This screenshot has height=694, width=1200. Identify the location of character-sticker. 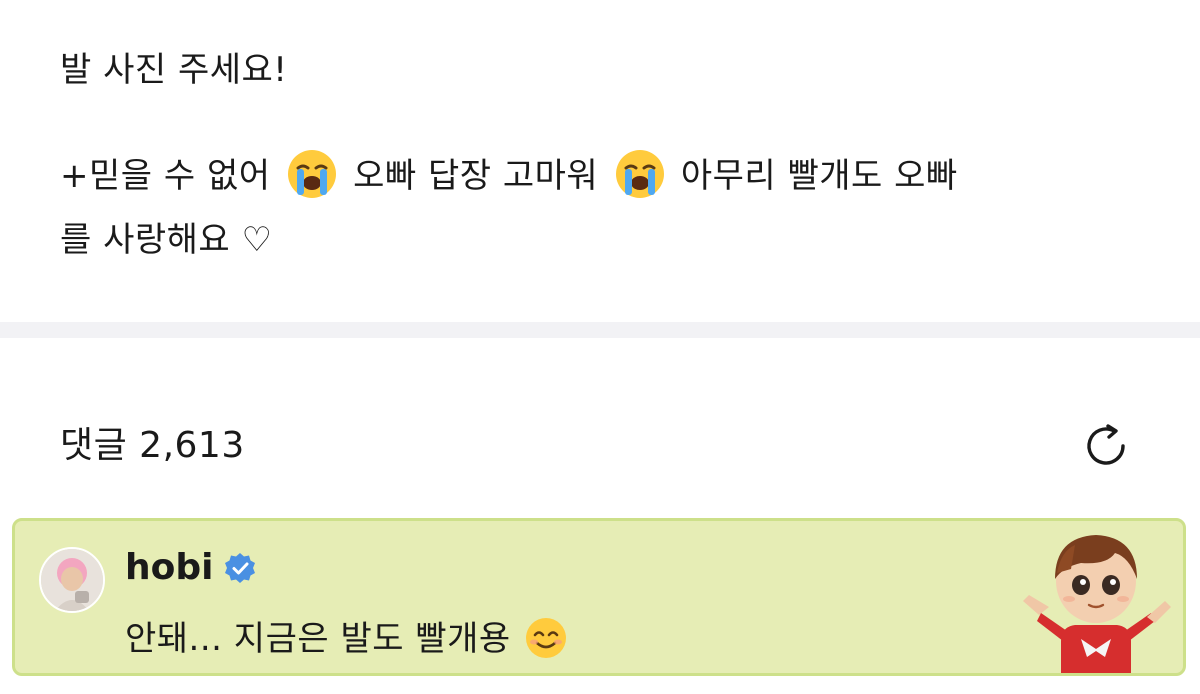
(1097, 604).